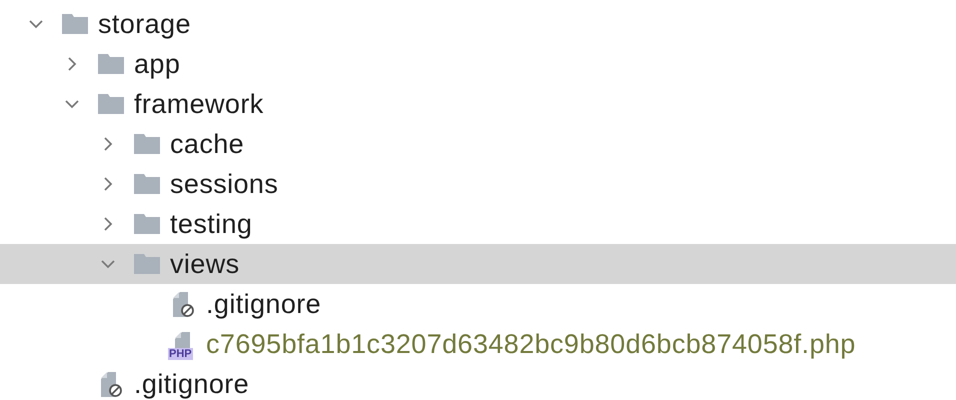 This screenshot has height=400, width=956. What do you see at coordinates (144, 24) in the screenshot?
I see `file-name: storage` at bounding box center [144, 24].